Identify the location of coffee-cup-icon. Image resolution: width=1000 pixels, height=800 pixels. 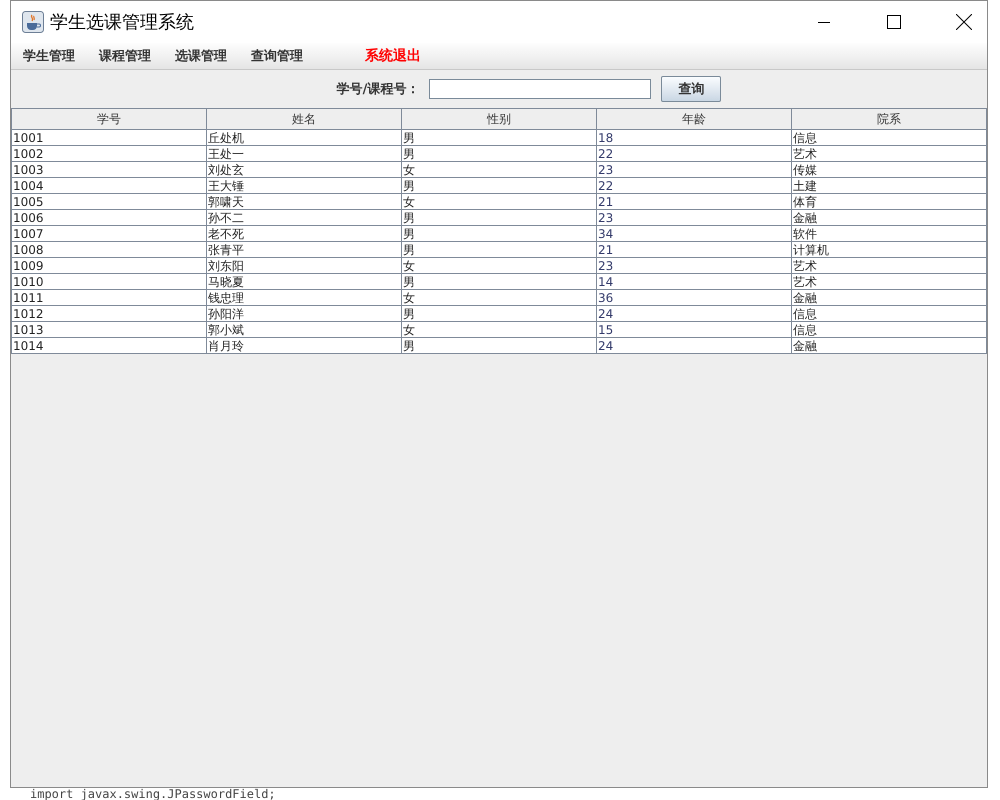
(33, 22).